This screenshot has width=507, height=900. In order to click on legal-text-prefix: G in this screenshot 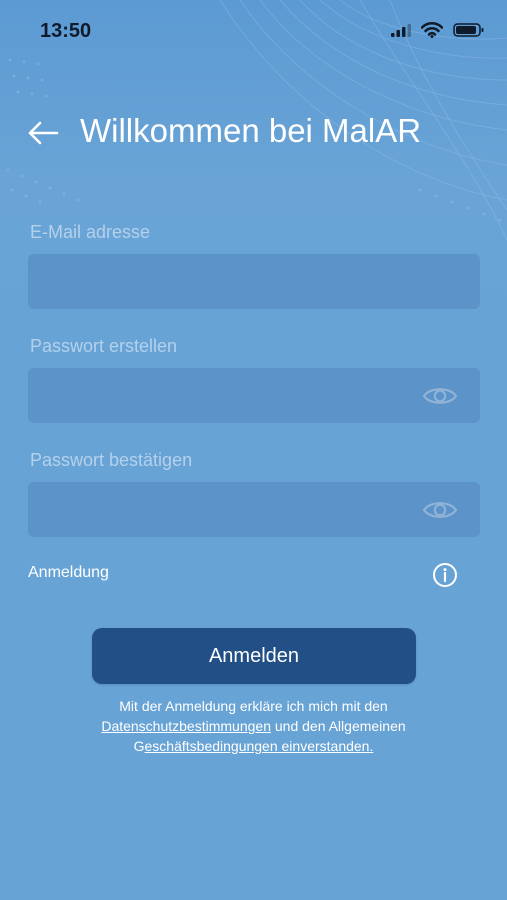, I will do `click(139, 746)`.